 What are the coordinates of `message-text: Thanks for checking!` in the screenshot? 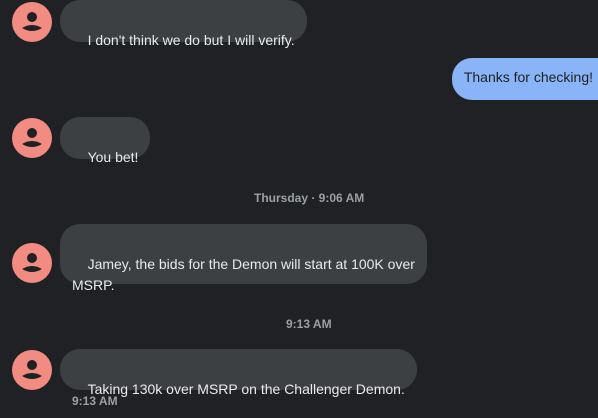 It's located at (528, 77).